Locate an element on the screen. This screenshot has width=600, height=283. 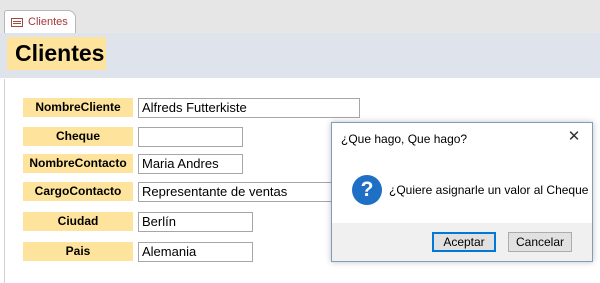
aceptar-button: Aceptar is located at coordinates (464, 242).